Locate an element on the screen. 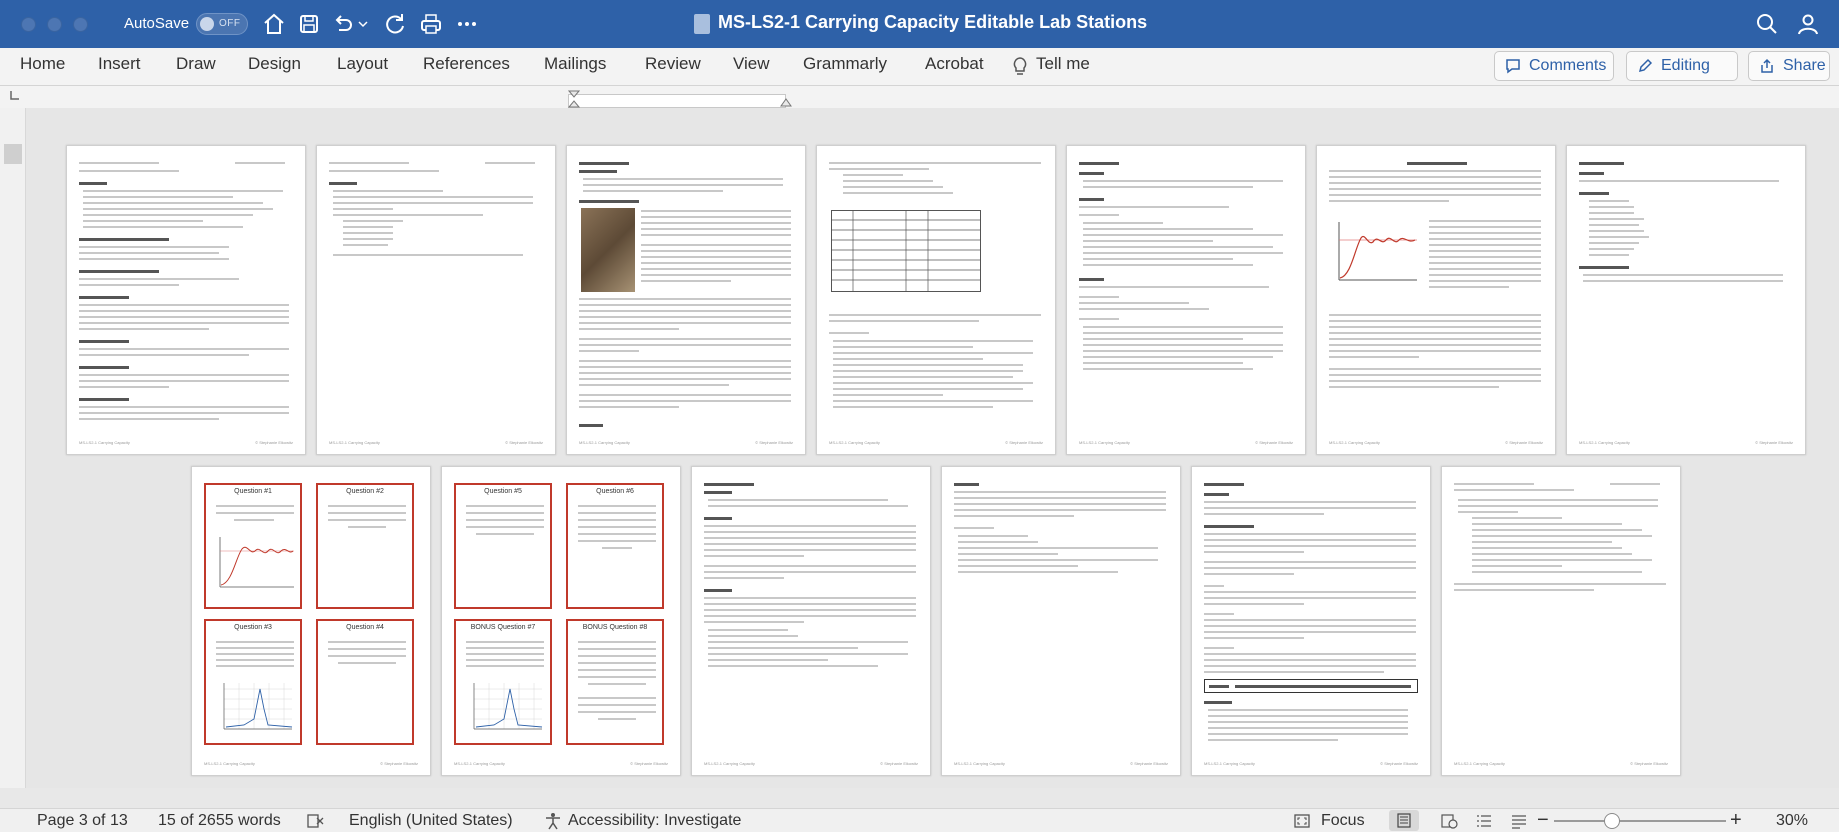 This screenshot has width=1839, height=832. question-card-2: Question #2 is located at coordinates (365, 546).